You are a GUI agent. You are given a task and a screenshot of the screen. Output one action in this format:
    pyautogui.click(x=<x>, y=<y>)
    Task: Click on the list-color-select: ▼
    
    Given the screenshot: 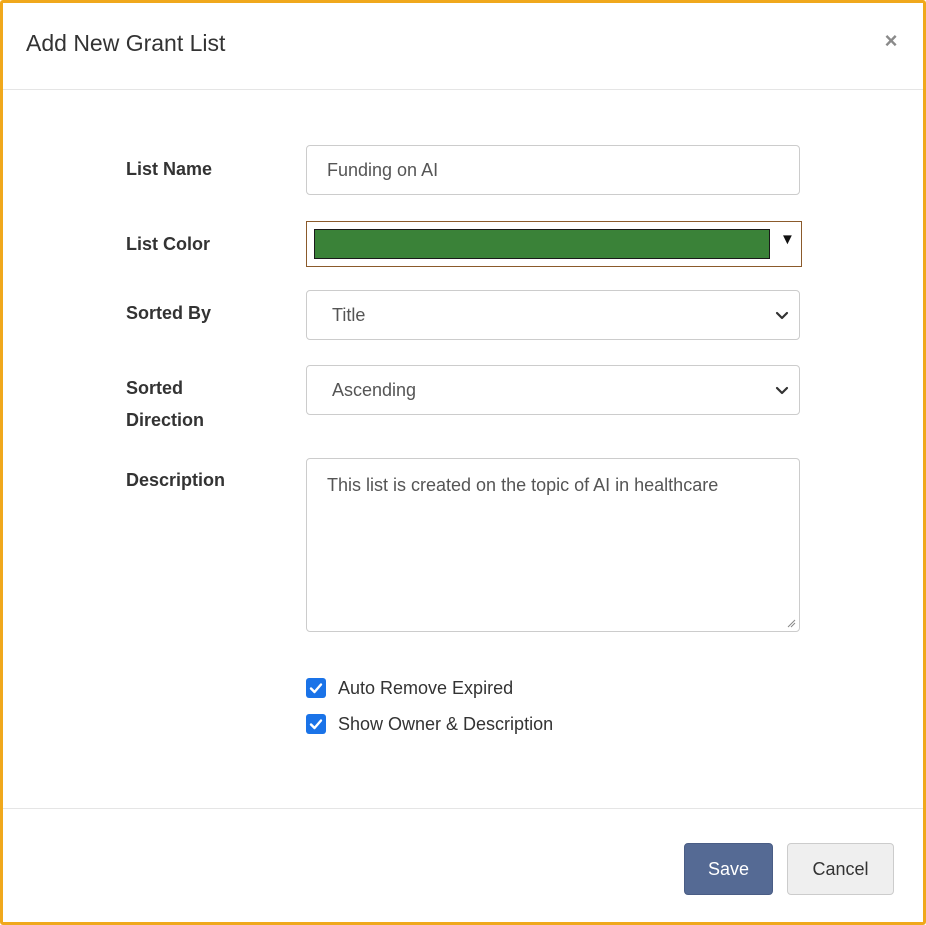 What is the action you would take?
    pyautogui.click(x=554, y=244)
    